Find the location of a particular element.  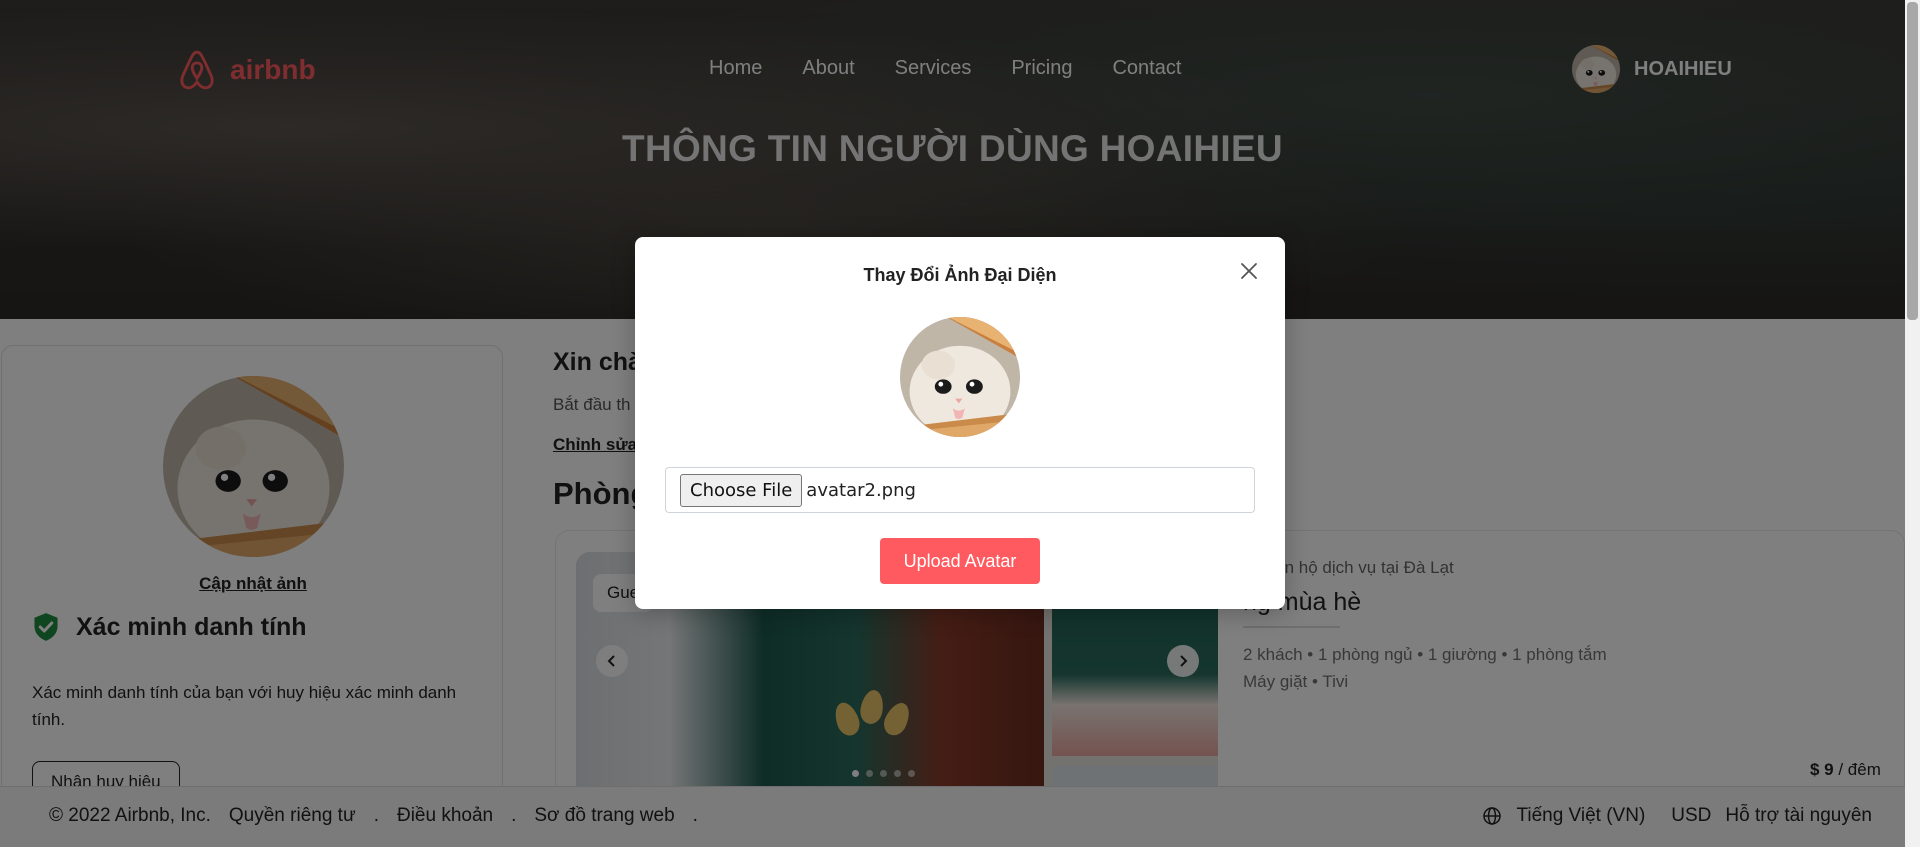

avatar-preview is located at coordinates (960, 377).